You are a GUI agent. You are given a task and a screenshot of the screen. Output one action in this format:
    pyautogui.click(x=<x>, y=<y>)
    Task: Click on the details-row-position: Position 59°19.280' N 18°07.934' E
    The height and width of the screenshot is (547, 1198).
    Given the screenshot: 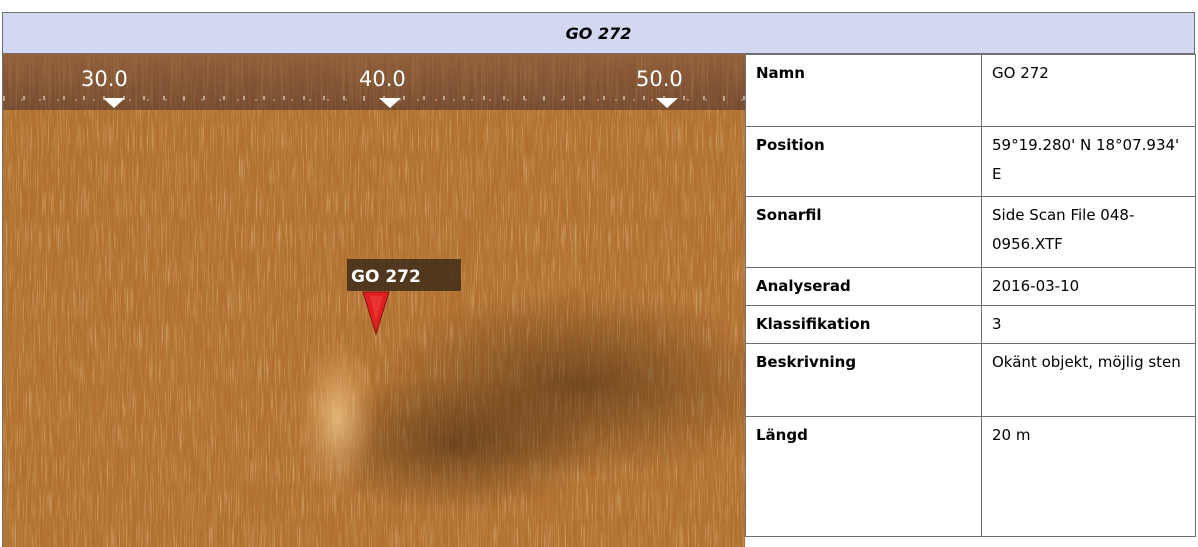 What is the action you would take?
    pyautogui.click(x=970, y=161)
    